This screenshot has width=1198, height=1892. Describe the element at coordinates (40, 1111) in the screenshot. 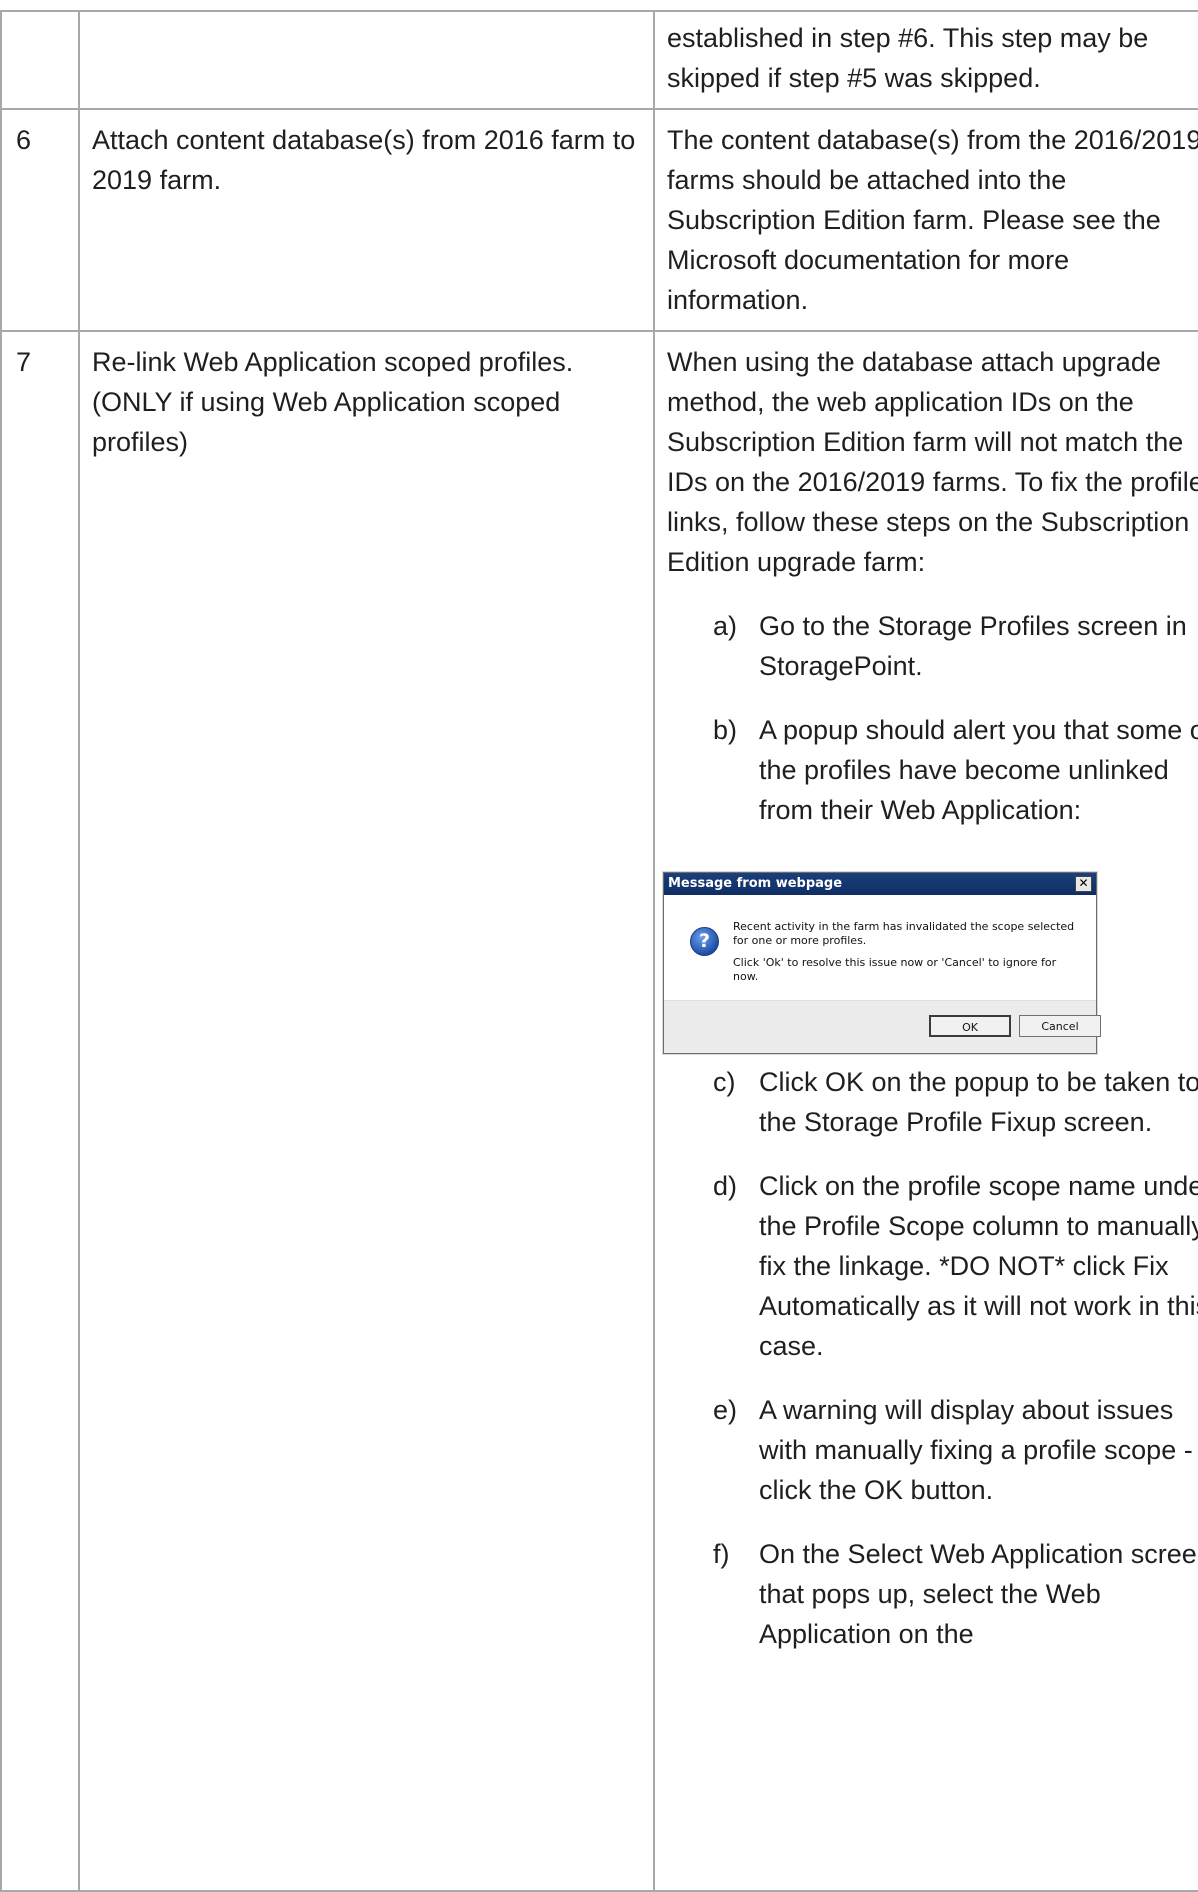

I see `step-number-cell: 7` at that location.